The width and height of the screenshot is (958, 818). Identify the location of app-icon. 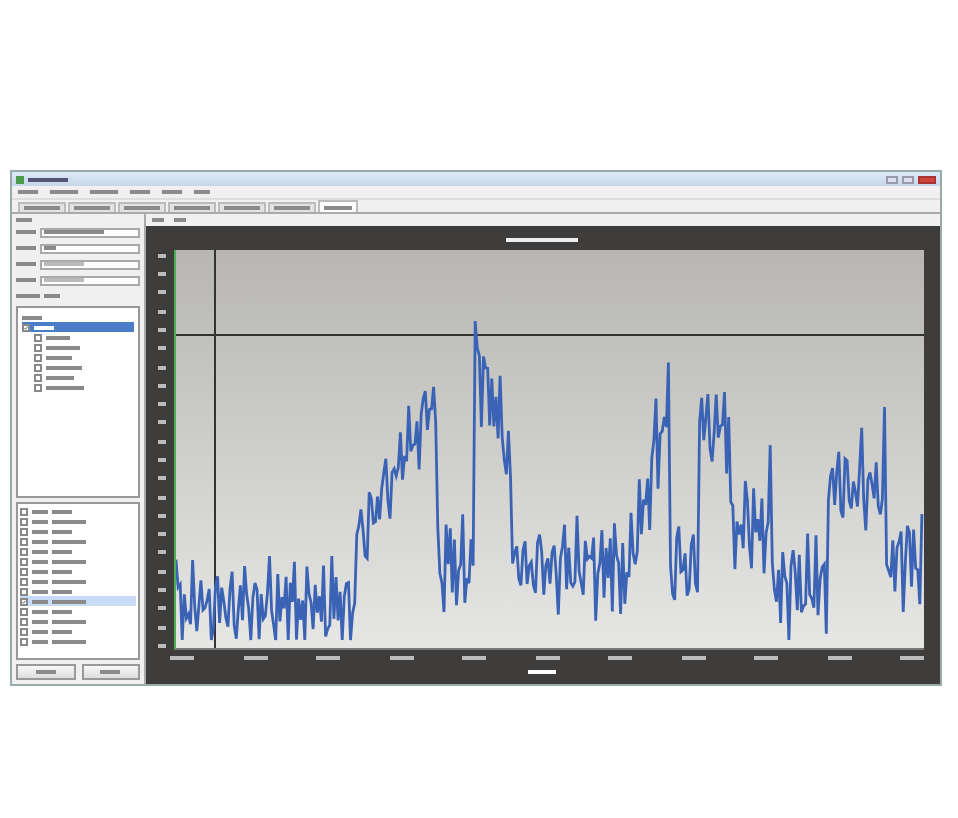
(20, 179).